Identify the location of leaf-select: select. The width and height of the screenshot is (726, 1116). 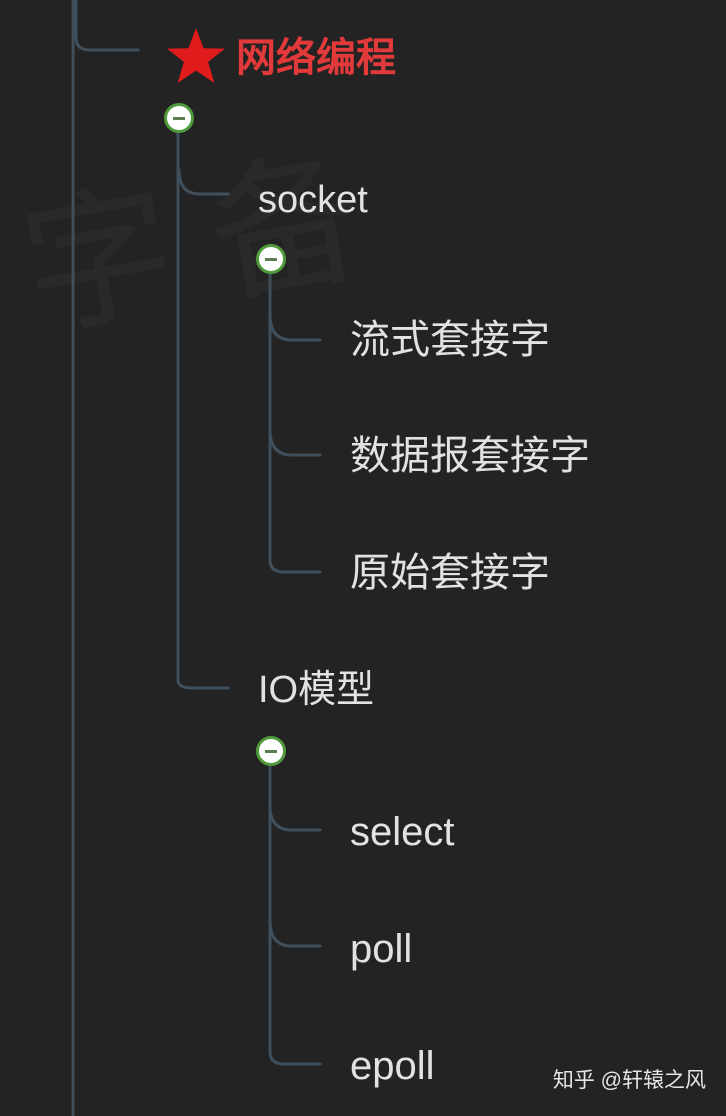
(402, 832).